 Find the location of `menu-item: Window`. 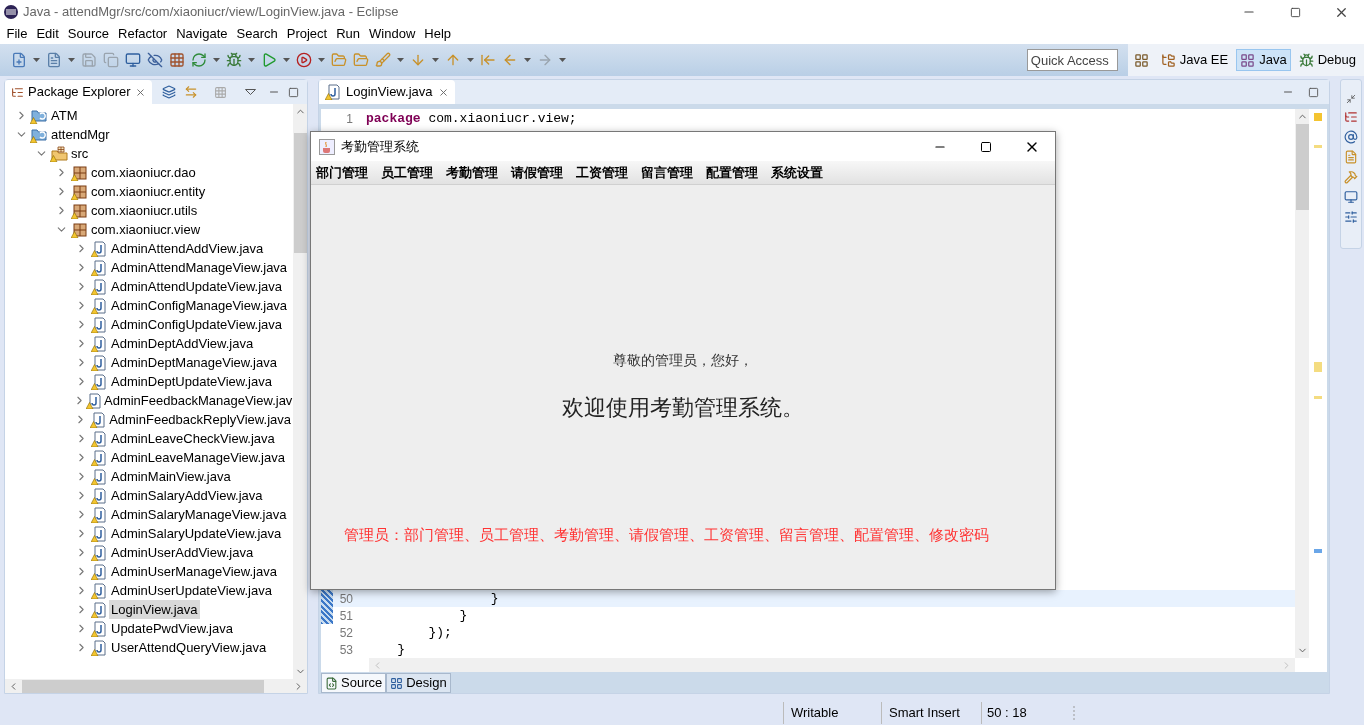

menu-item: Window is located at coordinates (392, 34).